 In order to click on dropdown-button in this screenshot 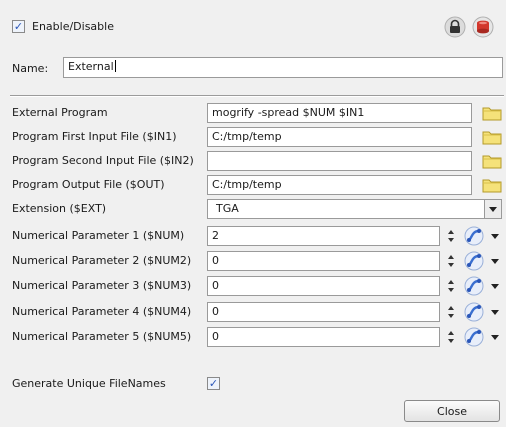, I will do `click(492, 209)`.